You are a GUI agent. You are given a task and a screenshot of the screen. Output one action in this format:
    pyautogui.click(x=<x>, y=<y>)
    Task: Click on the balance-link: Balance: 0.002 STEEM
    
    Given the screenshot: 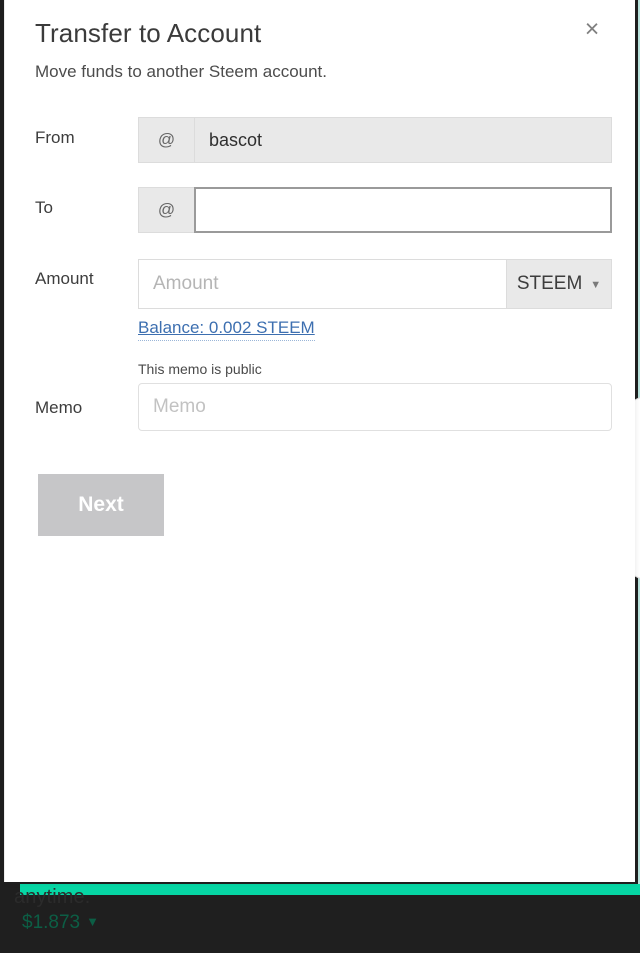 What is the action you would take?
    pyautogui.click(x=226, y=329)
    